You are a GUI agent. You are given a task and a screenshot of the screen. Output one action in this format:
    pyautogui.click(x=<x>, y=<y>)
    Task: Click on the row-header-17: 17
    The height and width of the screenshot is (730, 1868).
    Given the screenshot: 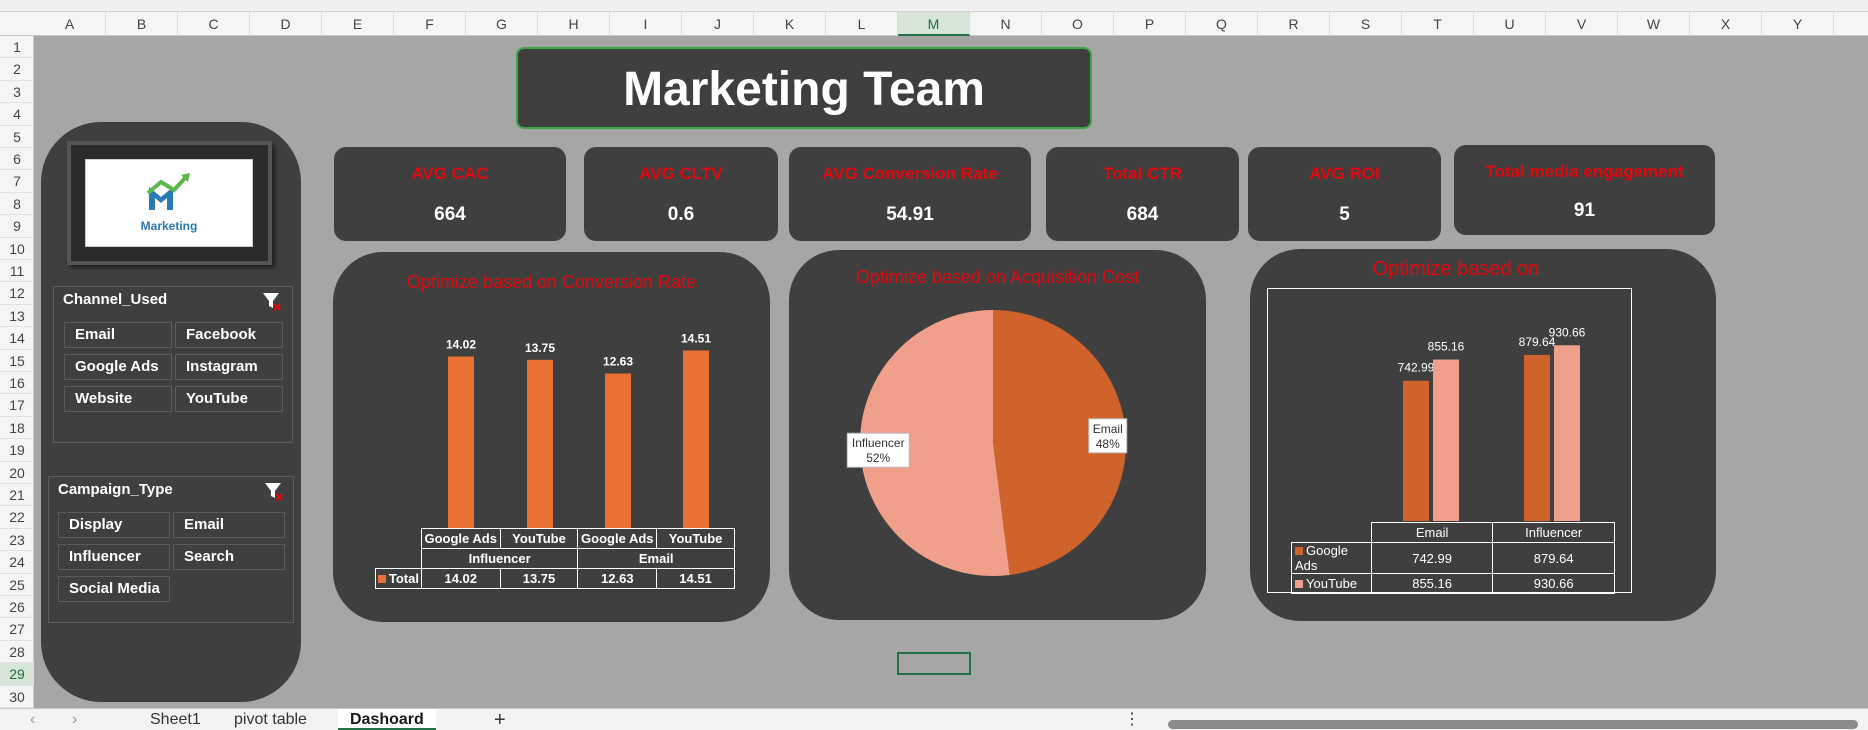 What is the action you would take?
    pyautogui.click(x=17, y=405)
    